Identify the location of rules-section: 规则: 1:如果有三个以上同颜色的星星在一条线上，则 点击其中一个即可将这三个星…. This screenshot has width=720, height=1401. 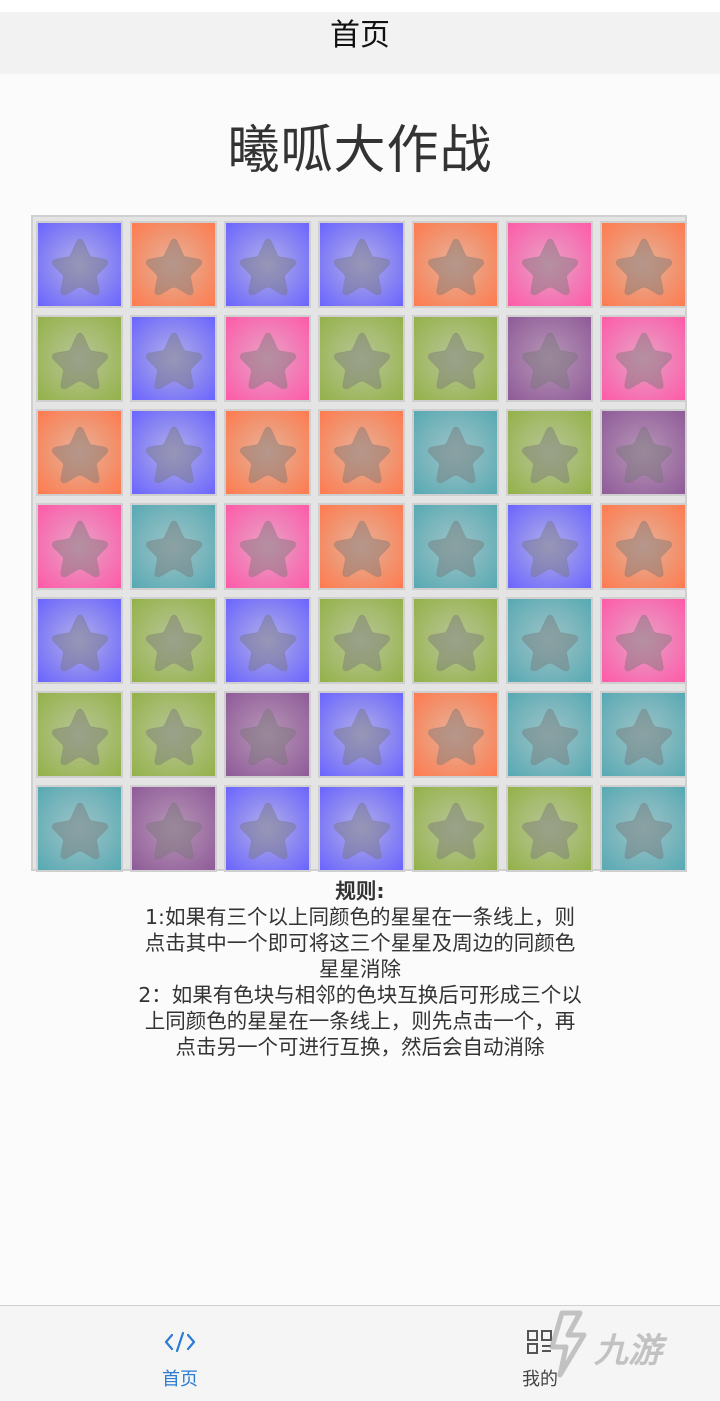
(360, 969).